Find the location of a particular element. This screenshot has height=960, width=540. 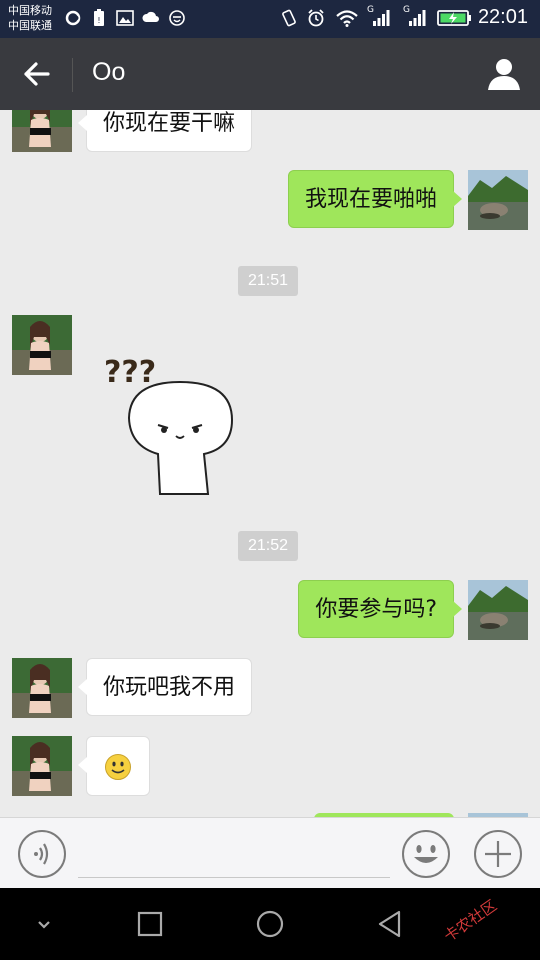

message-bubble-out: 你要参与吗? is located at coordinates (380, 609).